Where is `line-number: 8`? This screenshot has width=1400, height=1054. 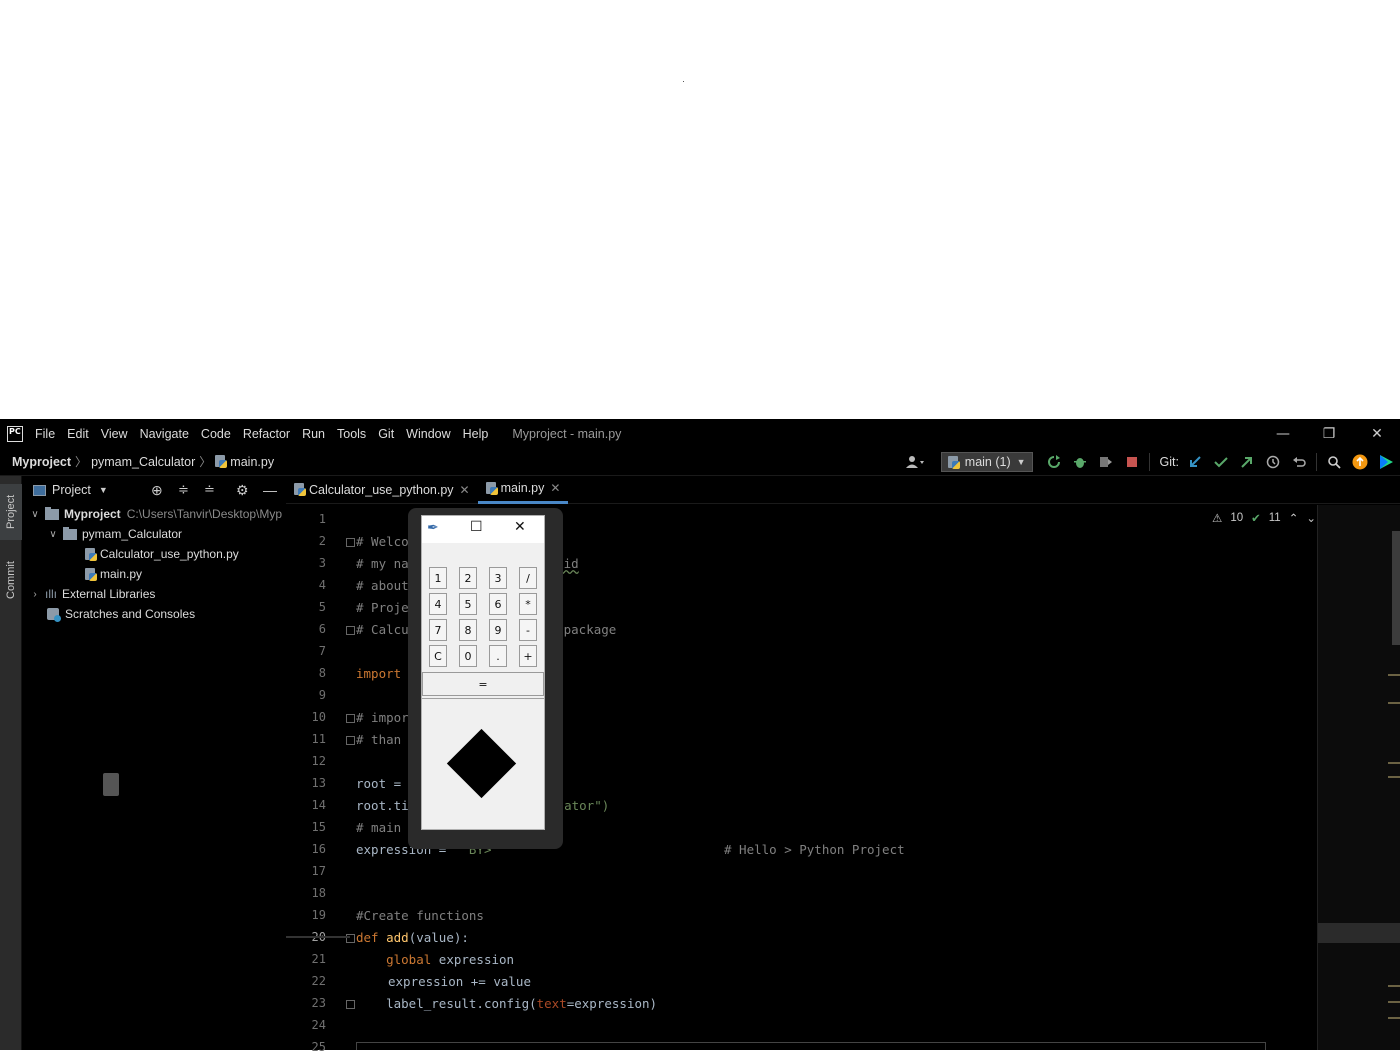 line-number: 8 is located at coordinates (322, 673).